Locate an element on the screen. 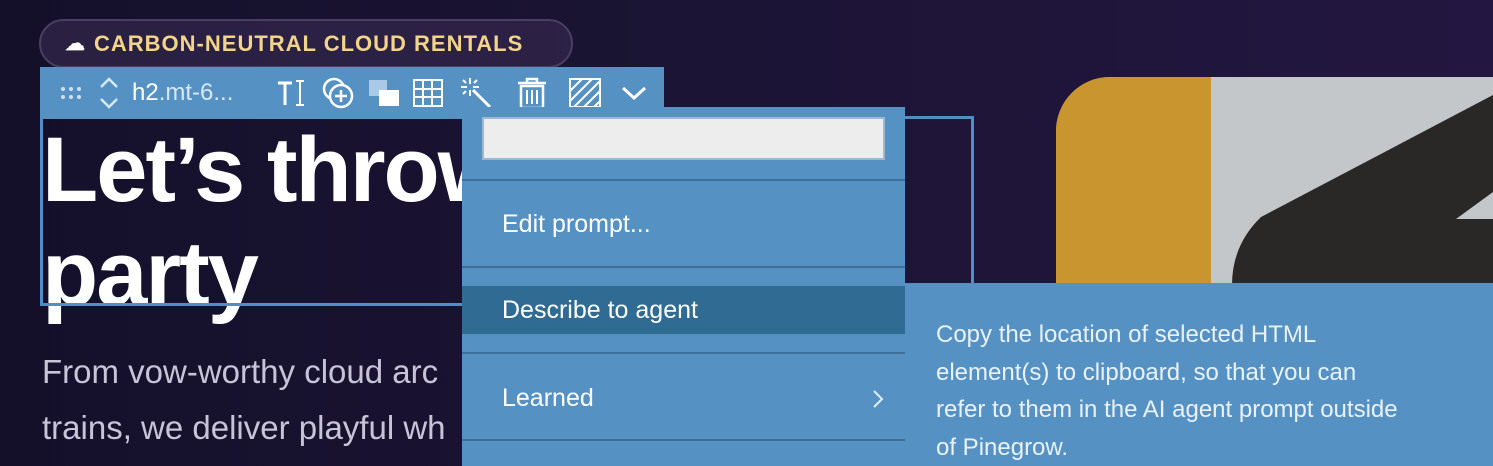 This screenshot has height=466, width=1493. menu-item-describe-to-agent: Describe to agent is located at coordinates (683, 310).